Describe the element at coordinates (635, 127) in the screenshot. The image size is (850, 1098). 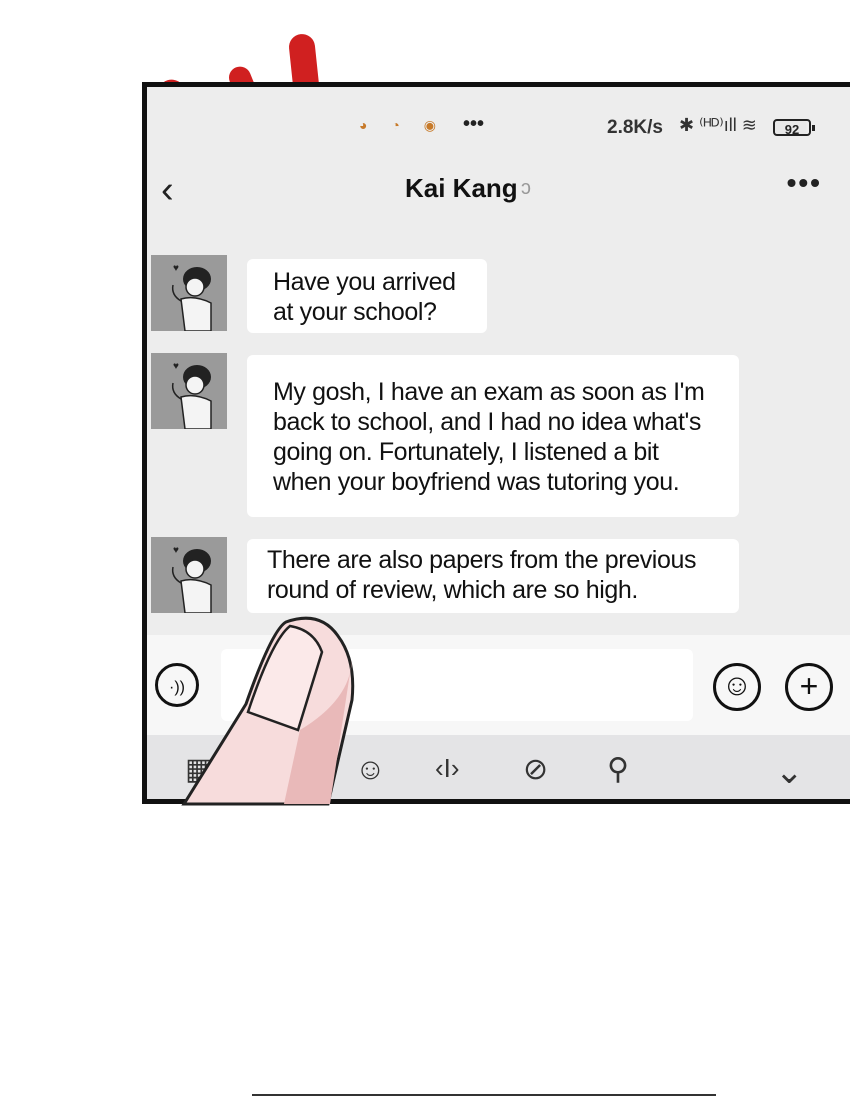
I see `network-speed: 2.8K/s` at that location.